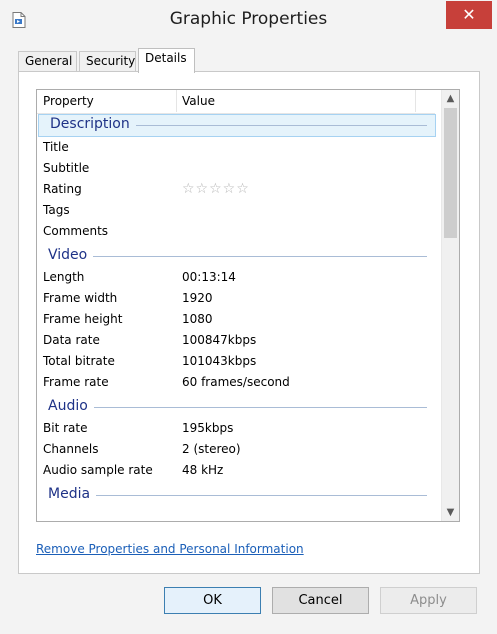 The height and width of the screenshot is (634, 497). What do you see at coordinates (80, 298) in the screenshot?
I see `property-name: Frame width` at bounding box center [80, 298].